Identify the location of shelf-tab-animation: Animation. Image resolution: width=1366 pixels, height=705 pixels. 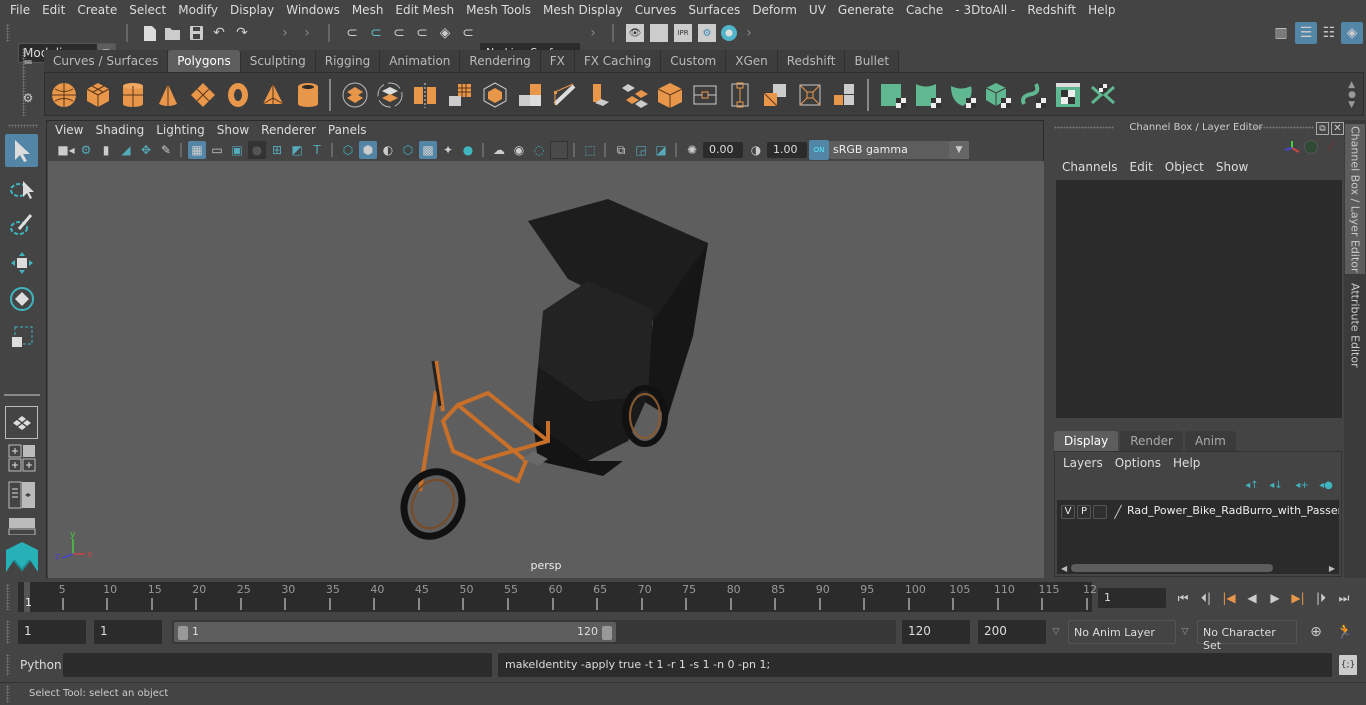
(420, 61).